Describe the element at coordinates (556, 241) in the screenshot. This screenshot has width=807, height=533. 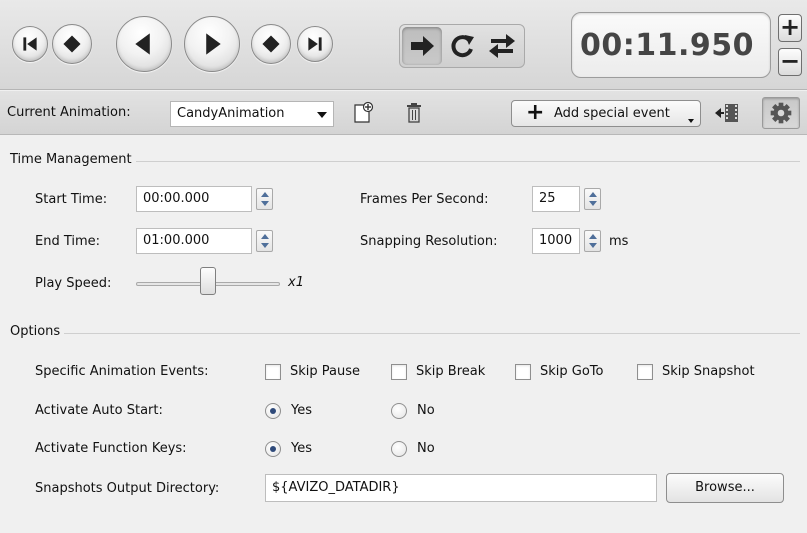
I see `snapping-resolution-field: 1000` at that location.